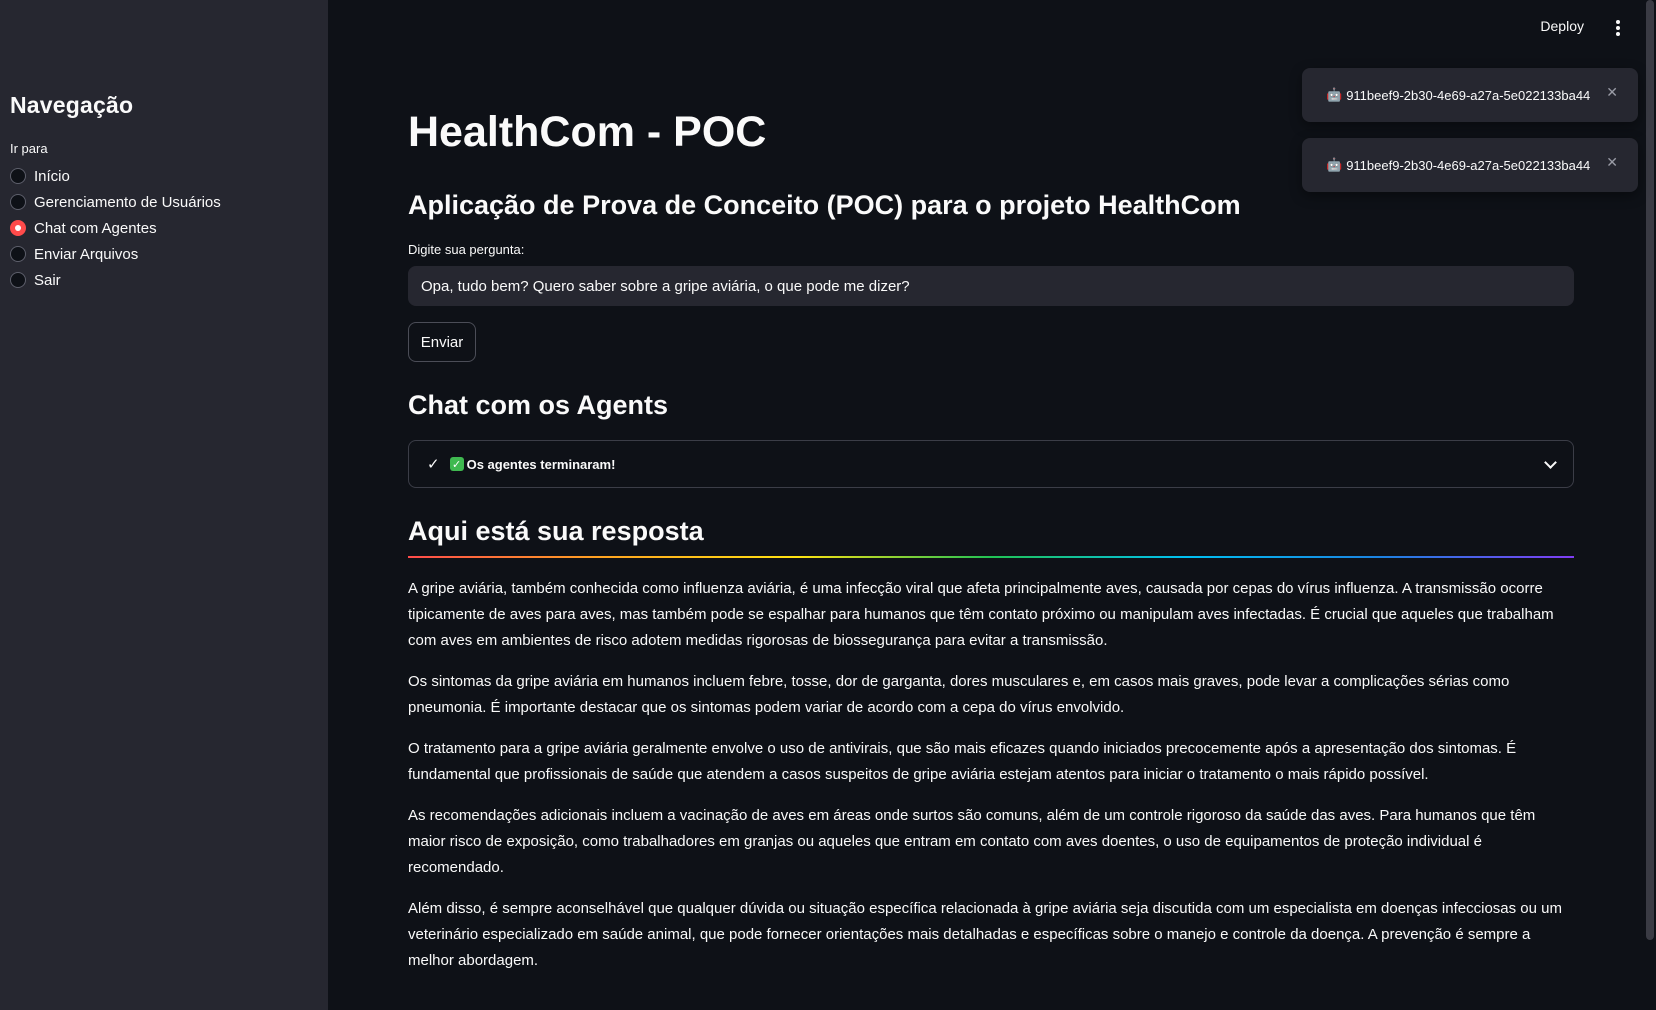 This screenshot has height=1010, width=1656. What do you see at coordinates (587, 132) in the screenshot?
I see `page-title: HealthCom - POC` at bounding box center [587, 132].